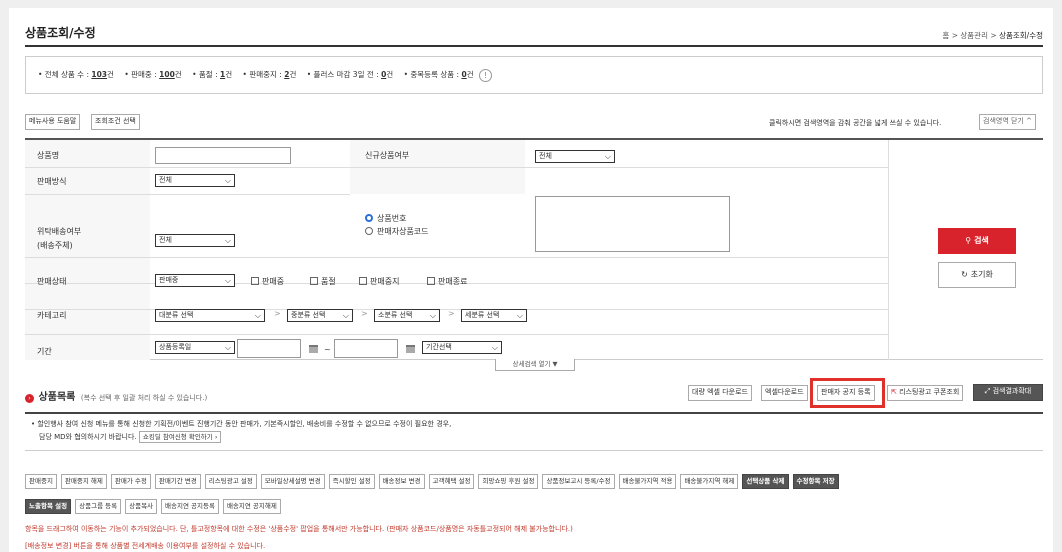 This screenshot has width=1062, height=552. What do you see at coordinates (48, 155) in the screenshot?
I see `product-name-label: 상품명` at bounding box center [48, 155].